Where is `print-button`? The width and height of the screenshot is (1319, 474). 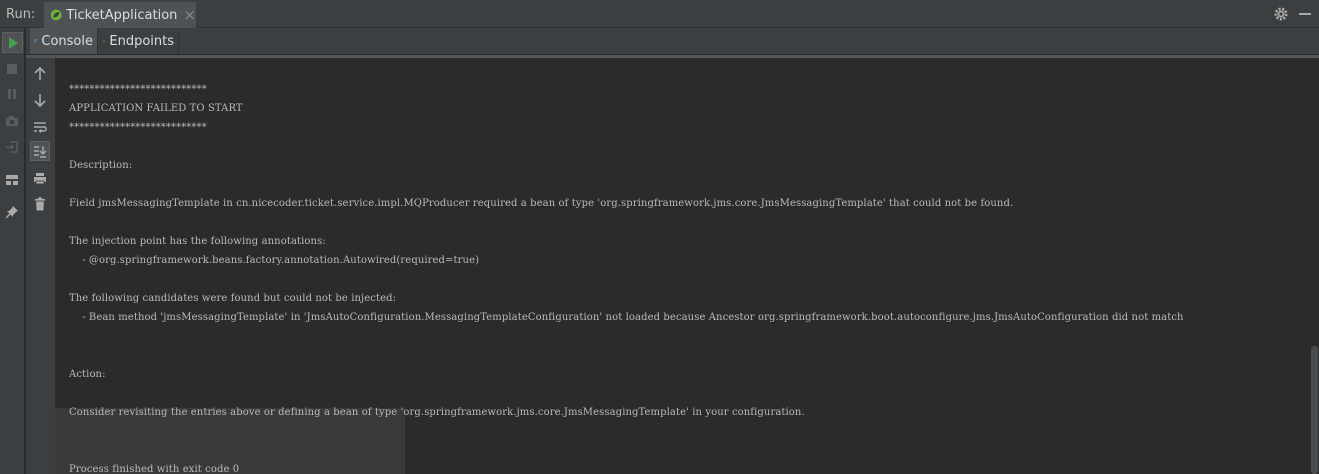 print-button is located at coordinates (40, 178).